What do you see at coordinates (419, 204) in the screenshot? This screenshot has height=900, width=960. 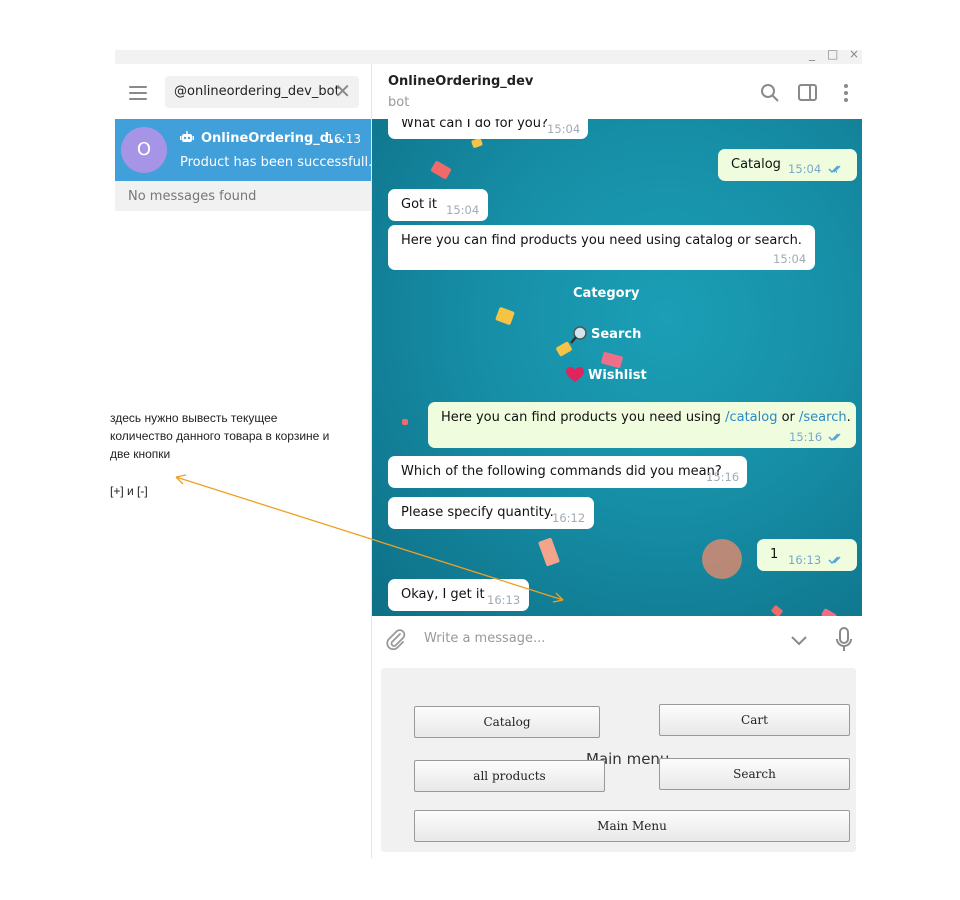 I see `message-text: Got it` at bounding box center [419, 204].